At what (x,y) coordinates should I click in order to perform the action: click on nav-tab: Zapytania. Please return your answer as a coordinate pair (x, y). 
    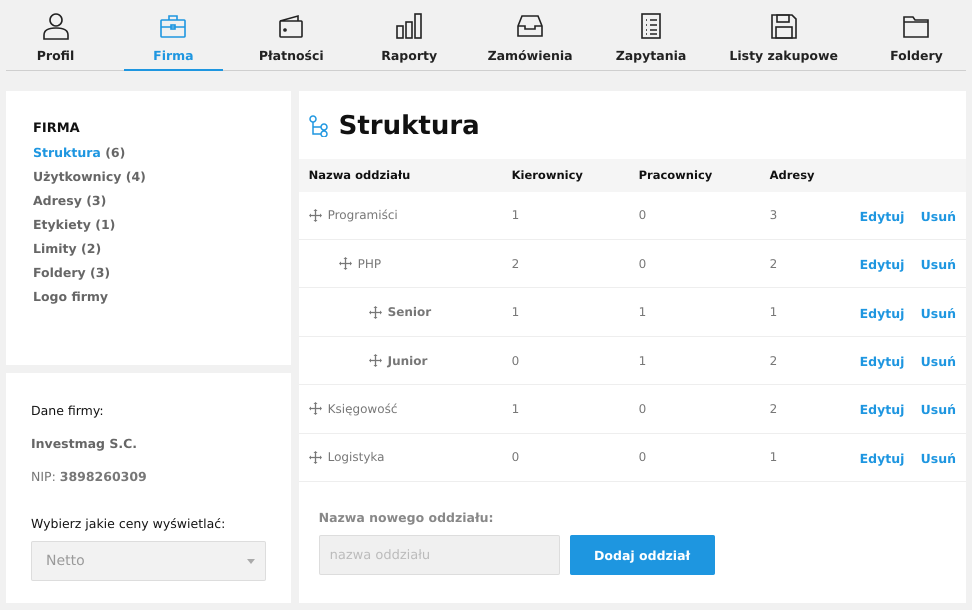
    Looking at the image, I should click on (651, 35).